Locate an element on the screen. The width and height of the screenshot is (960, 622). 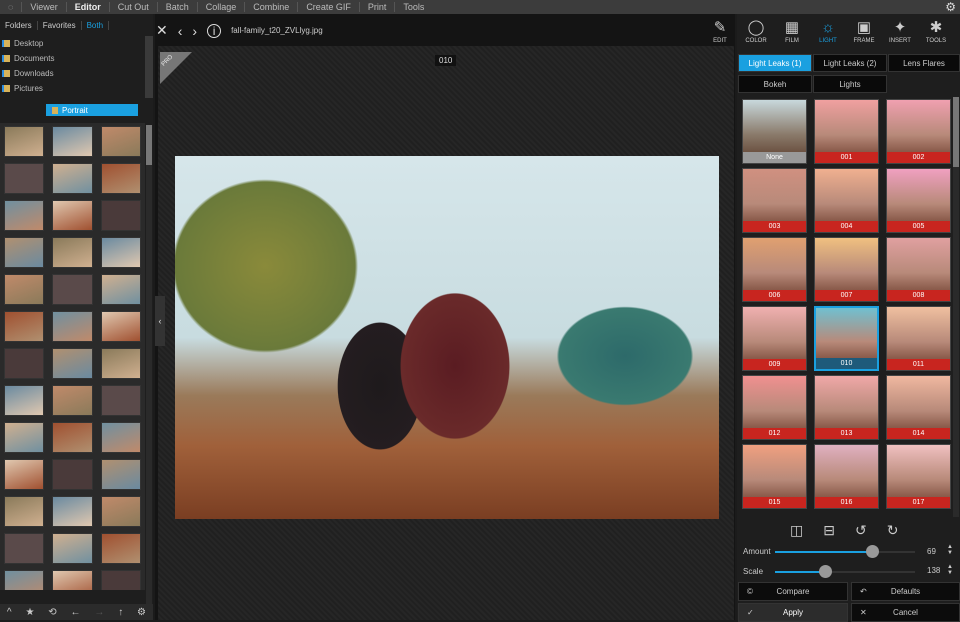
forward-arrow-icon: → is located at coordinates (99, 612).